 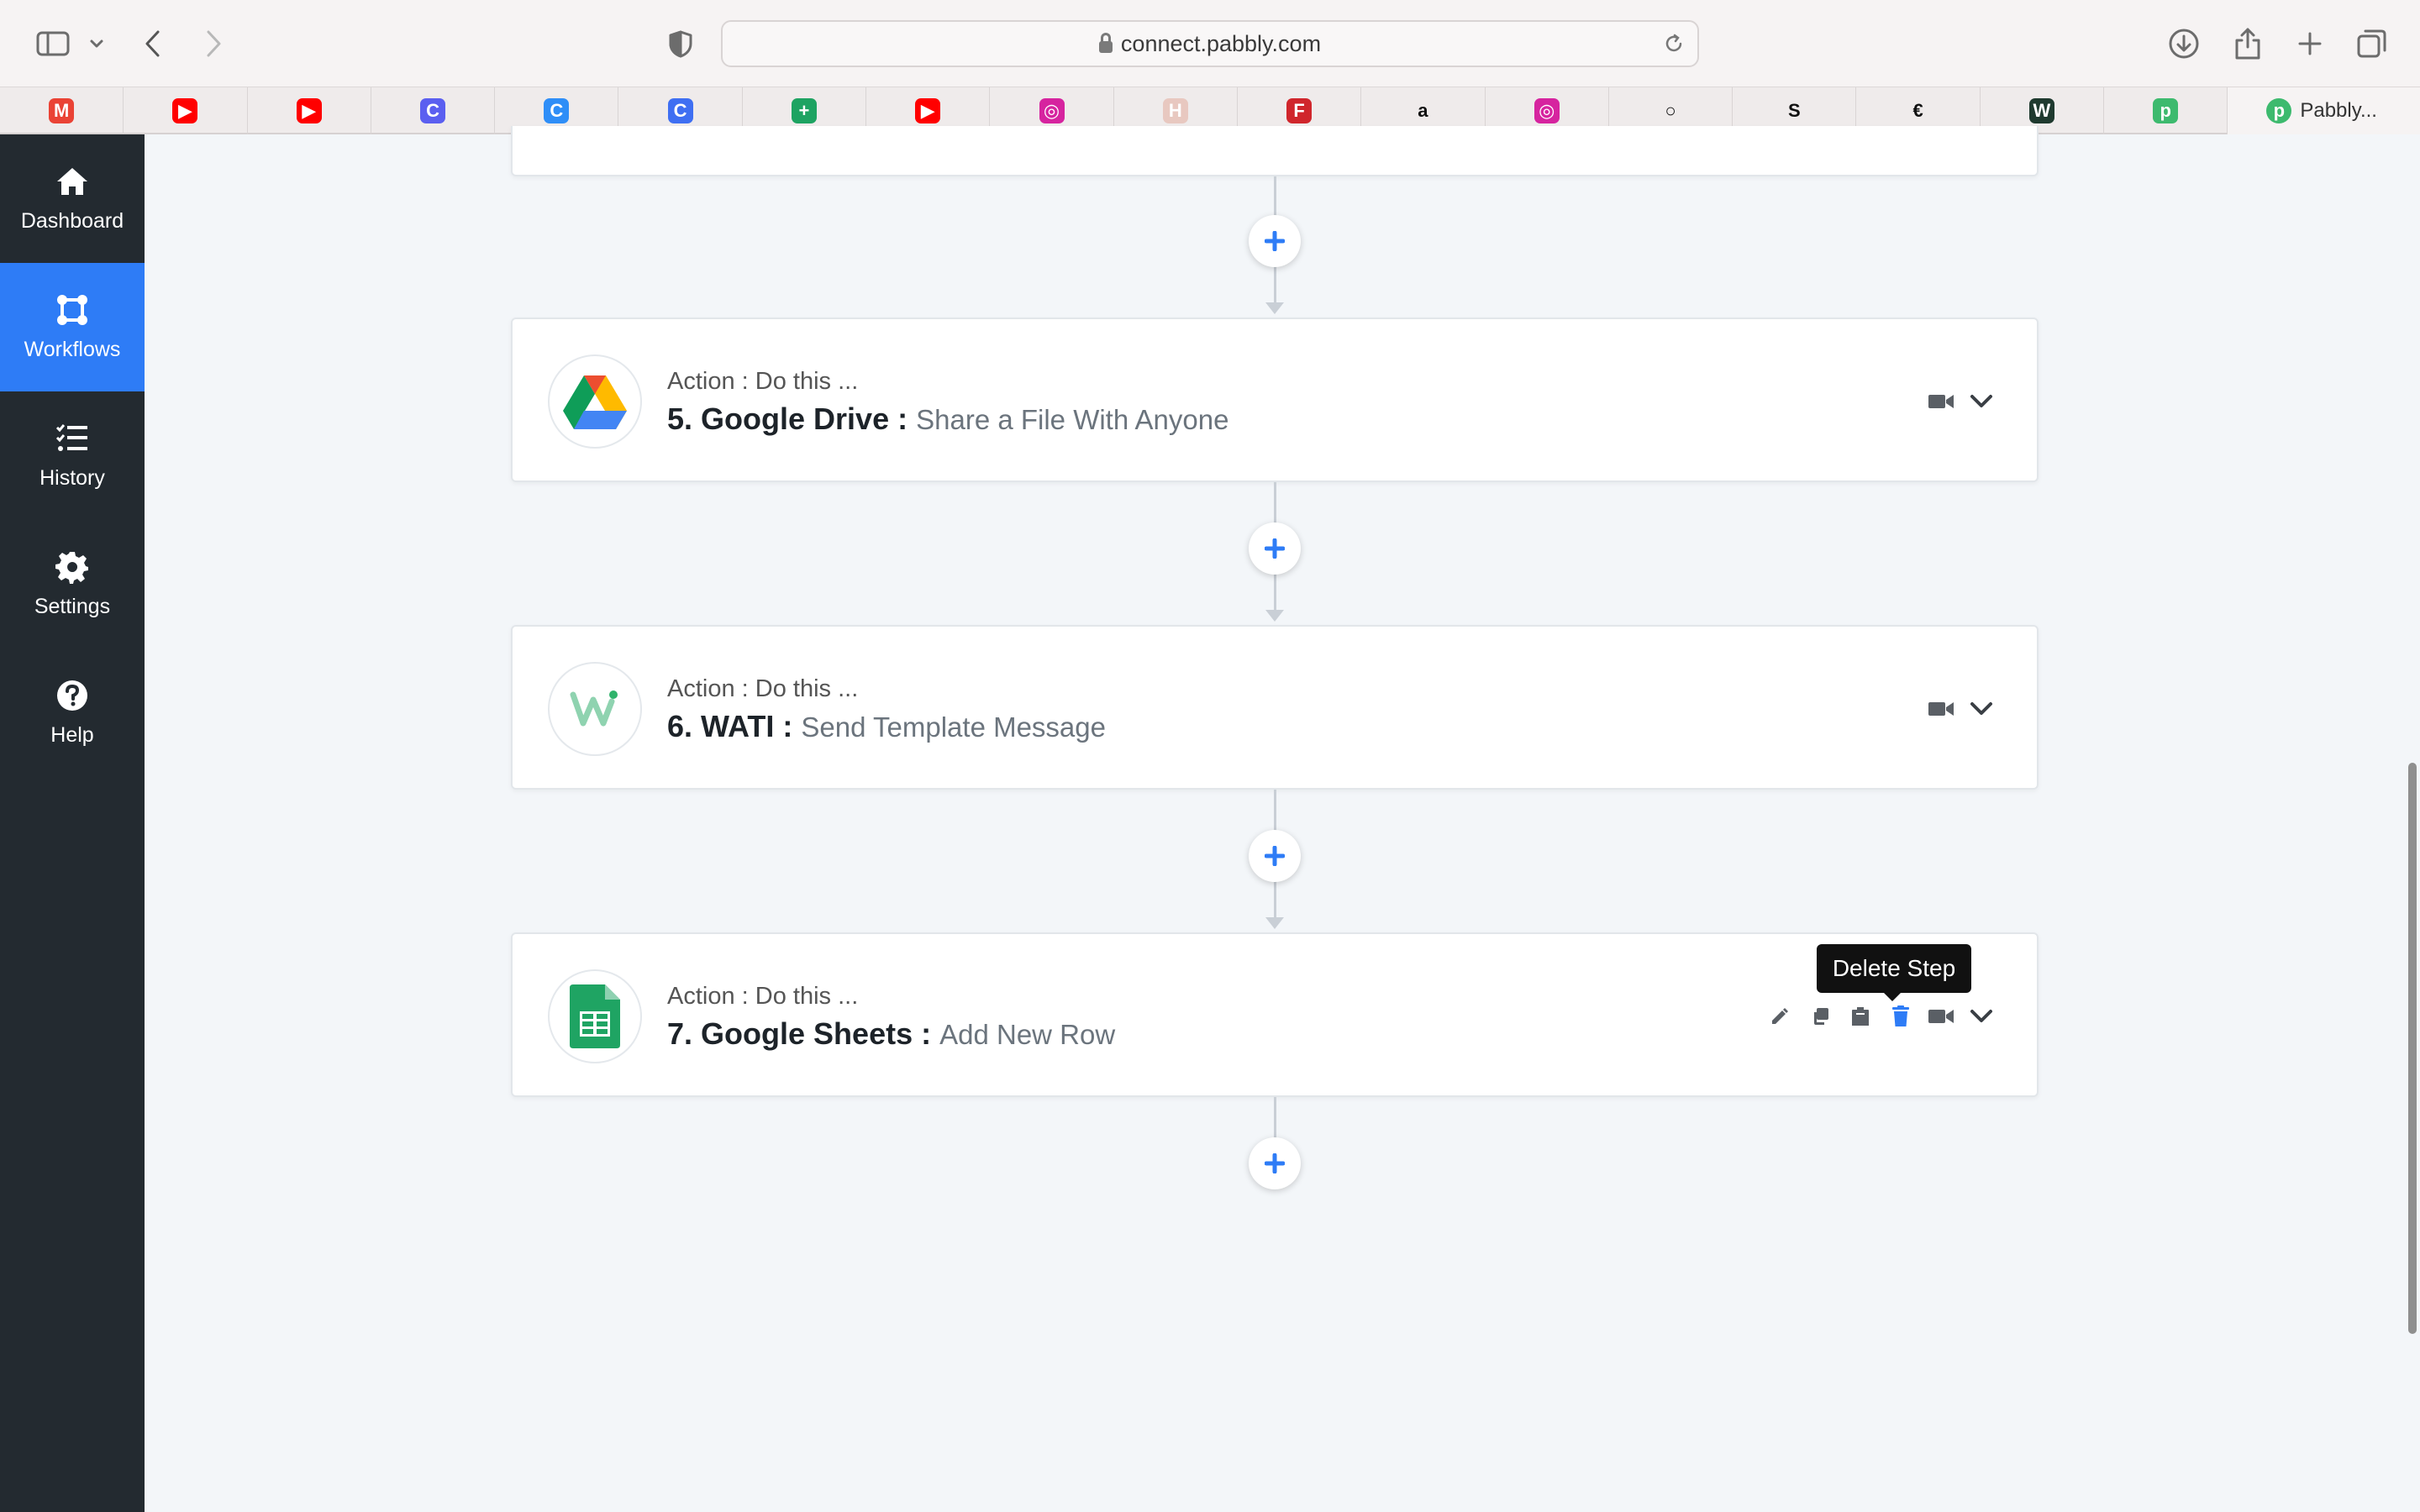 What do you see at coordinates (1670, 110) in the screenshot?
I see `ring-icon: ○` at bounding box center [1670, 110].